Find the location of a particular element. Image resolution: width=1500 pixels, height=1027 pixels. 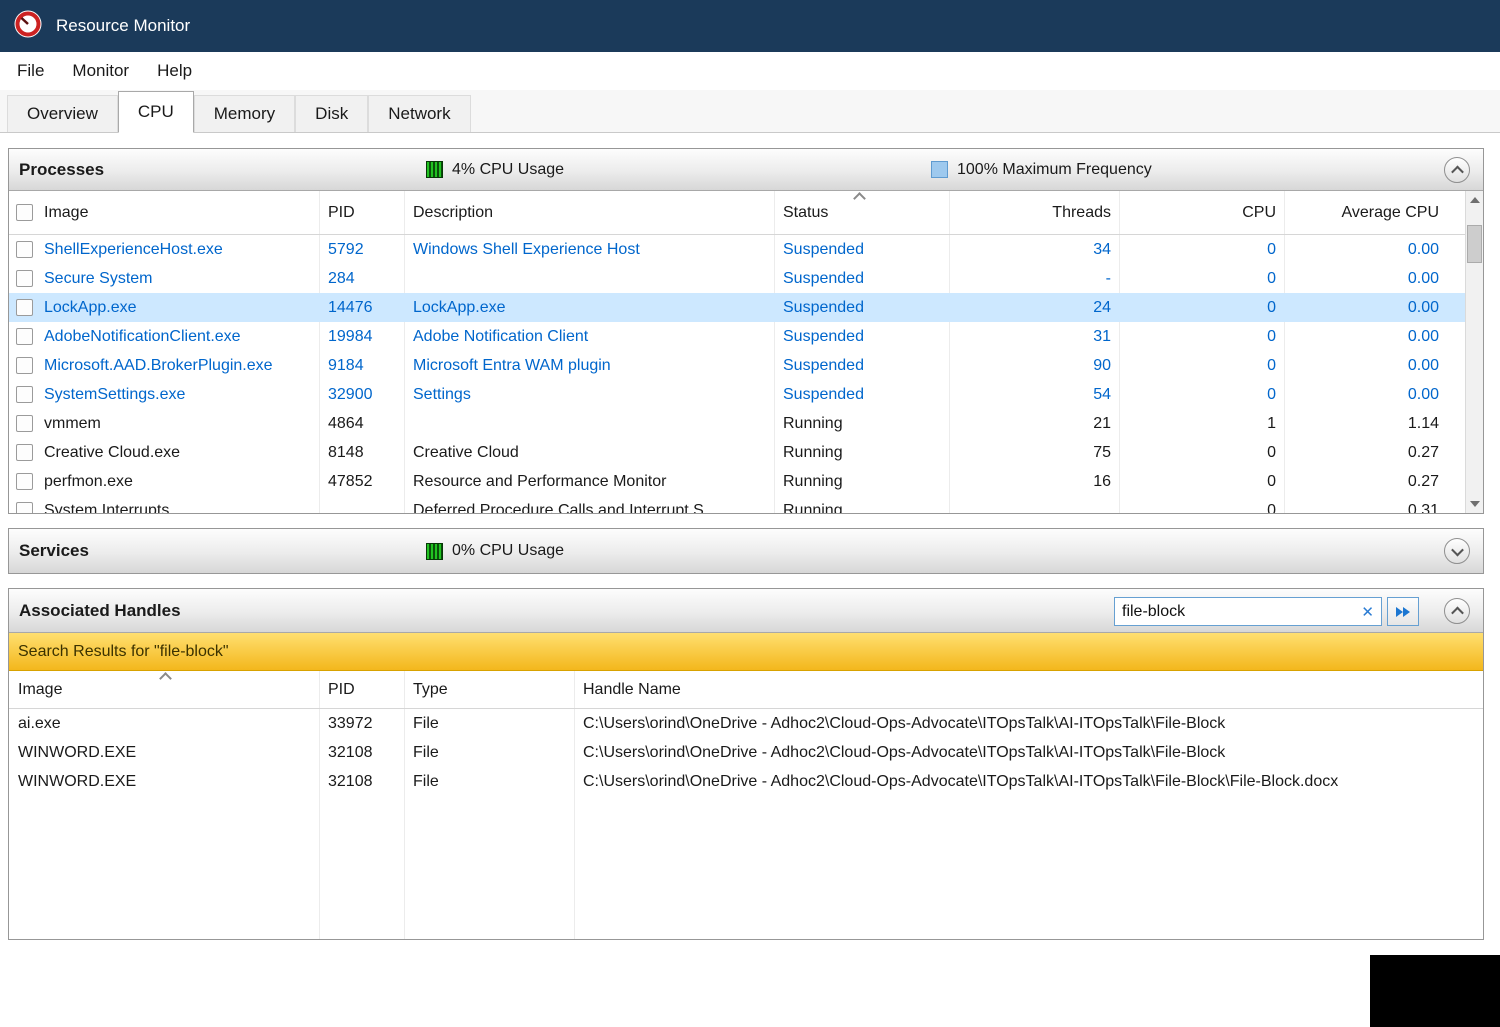

menu-file: File is located at coordinates (30, 71).